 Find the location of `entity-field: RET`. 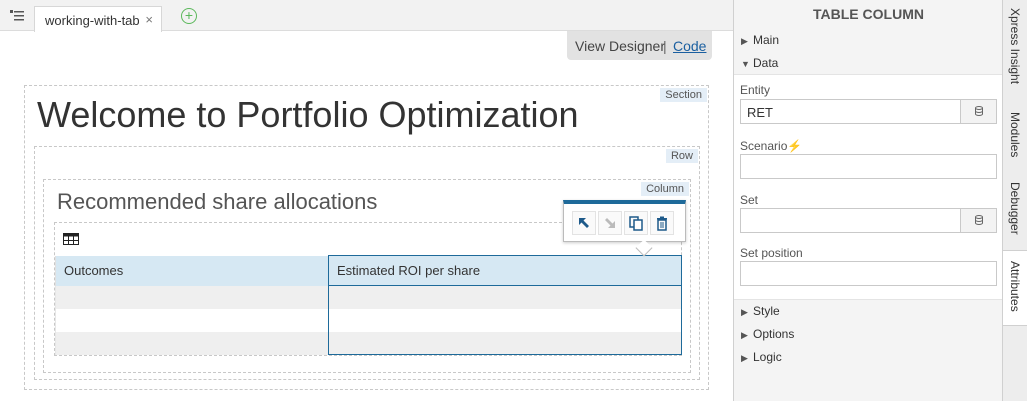

entity-field: RET is located at coordinates (868, 111).